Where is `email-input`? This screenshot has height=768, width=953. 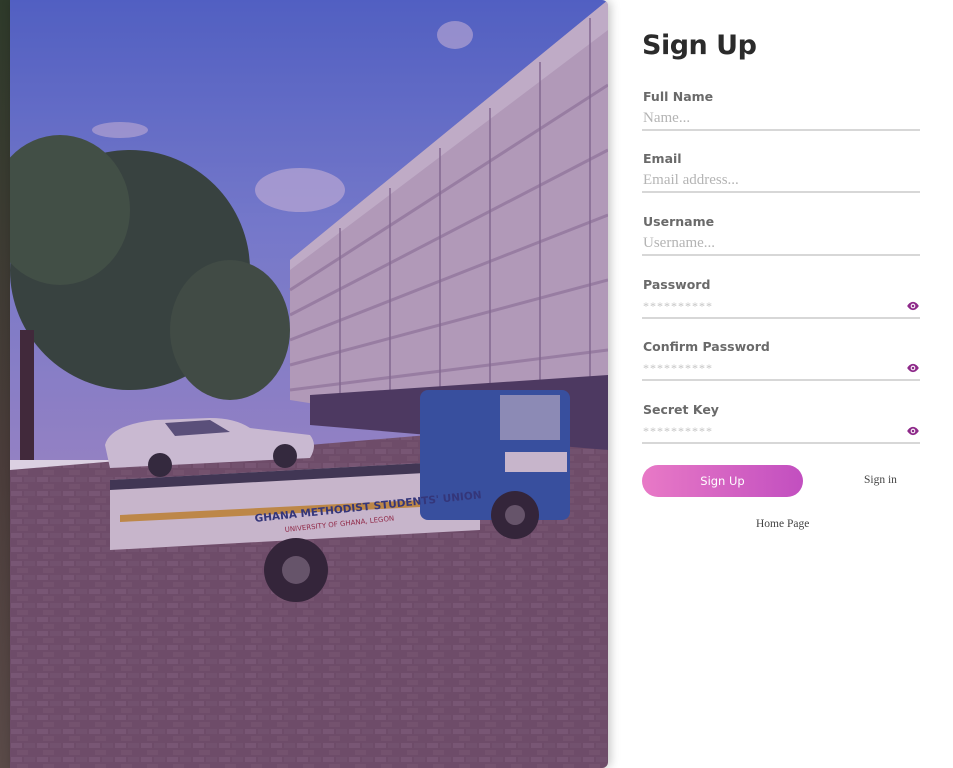
email-input is located at coordinates (768, 180).